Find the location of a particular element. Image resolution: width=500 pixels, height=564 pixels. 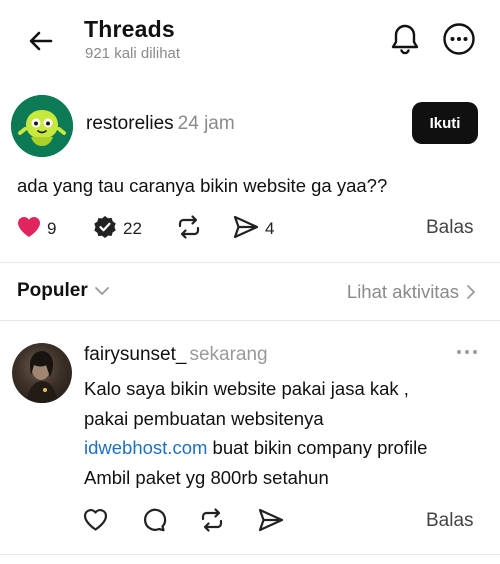

reply-line: idwebhost.com buat bikin company profile is located at coordinates (255, 448).